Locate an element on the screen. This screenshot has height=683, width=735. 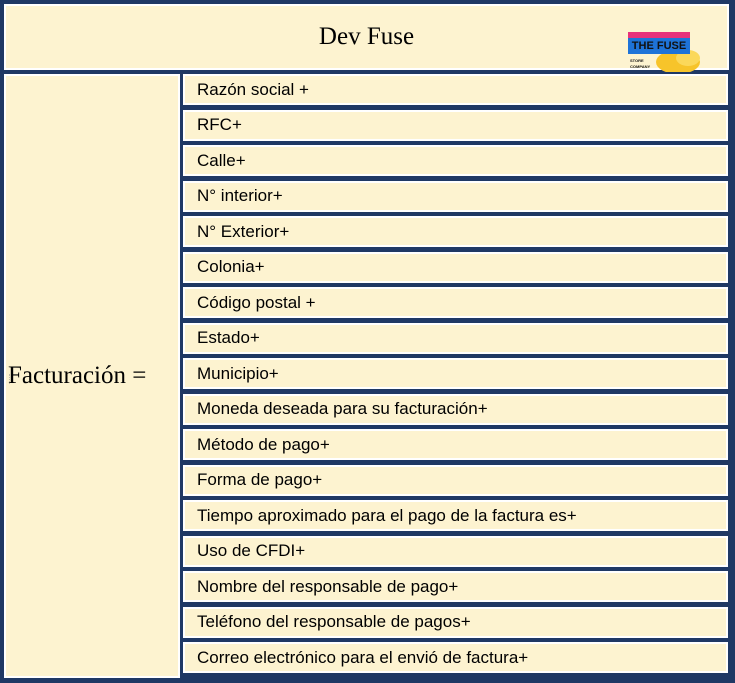
page-title: Dev Fuse is located at coordinates (366, 36).